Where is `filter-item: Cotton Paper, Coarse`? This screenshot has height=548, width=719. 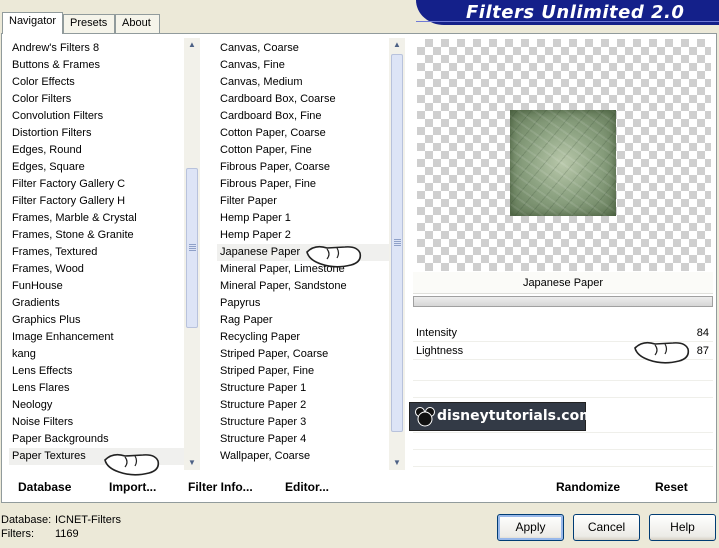
filter-item: Cotton Paper, Coarse is located at coordinates (303, 133).